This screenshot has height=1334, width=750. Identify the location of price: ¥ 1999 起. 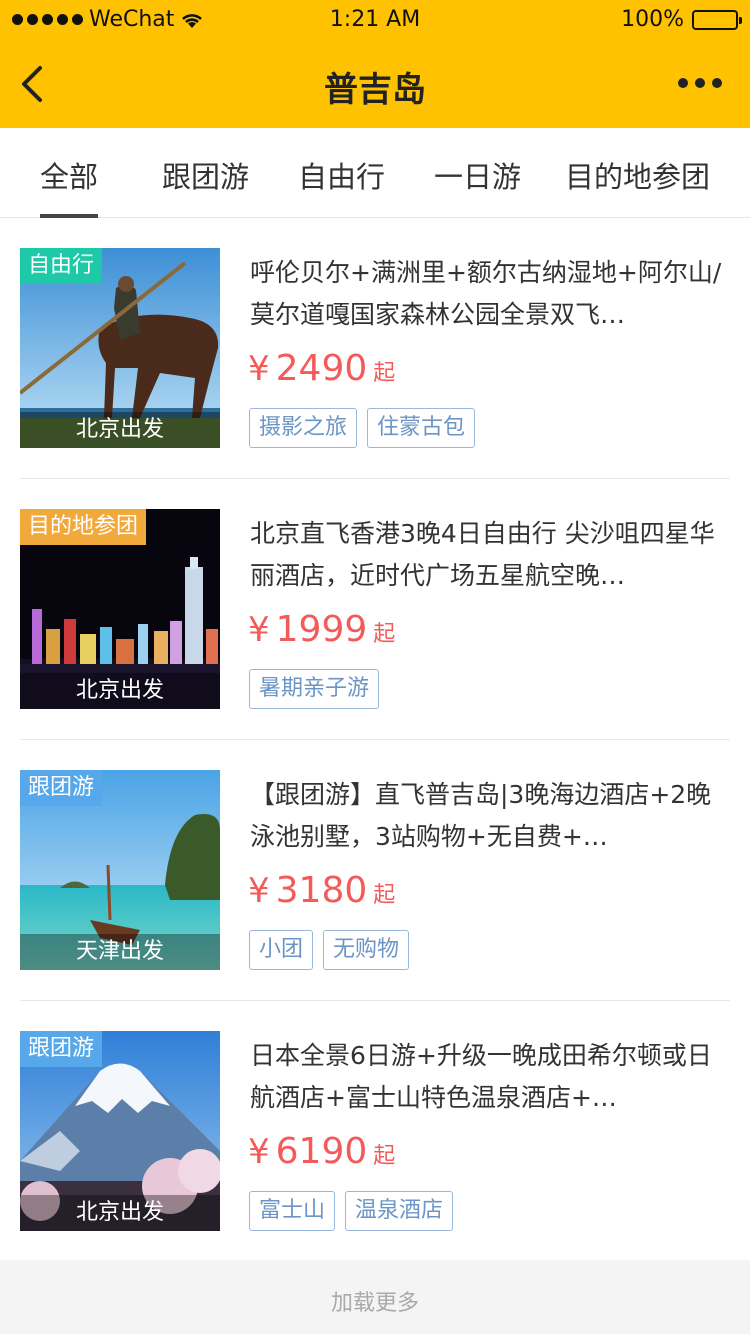
(321, 629).